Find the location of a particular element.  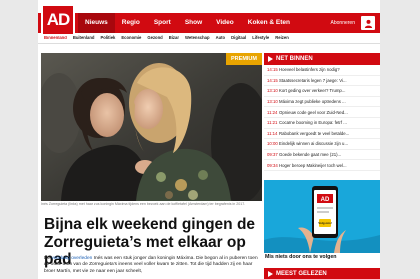

nav-item-sport: Sport is located at coordinates (162, 23).